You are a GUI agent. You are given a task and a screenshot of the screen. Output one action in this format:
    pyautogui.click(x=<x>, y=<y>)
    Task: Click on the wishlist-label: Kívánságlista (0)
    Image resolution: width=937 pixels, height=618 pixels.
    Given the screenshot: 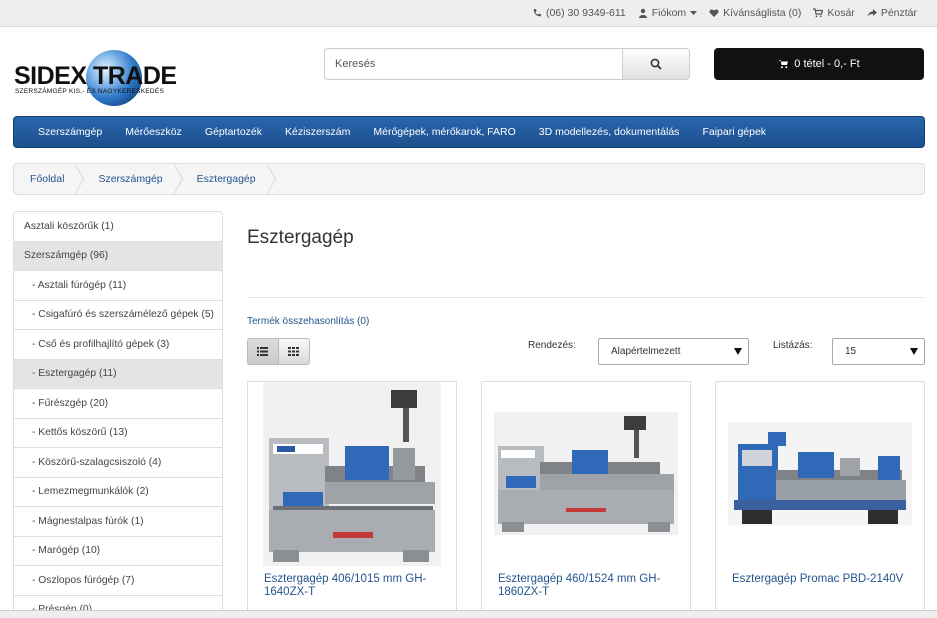 What is the action you would take?
    pyautogui.click(x=762, y=13)
    